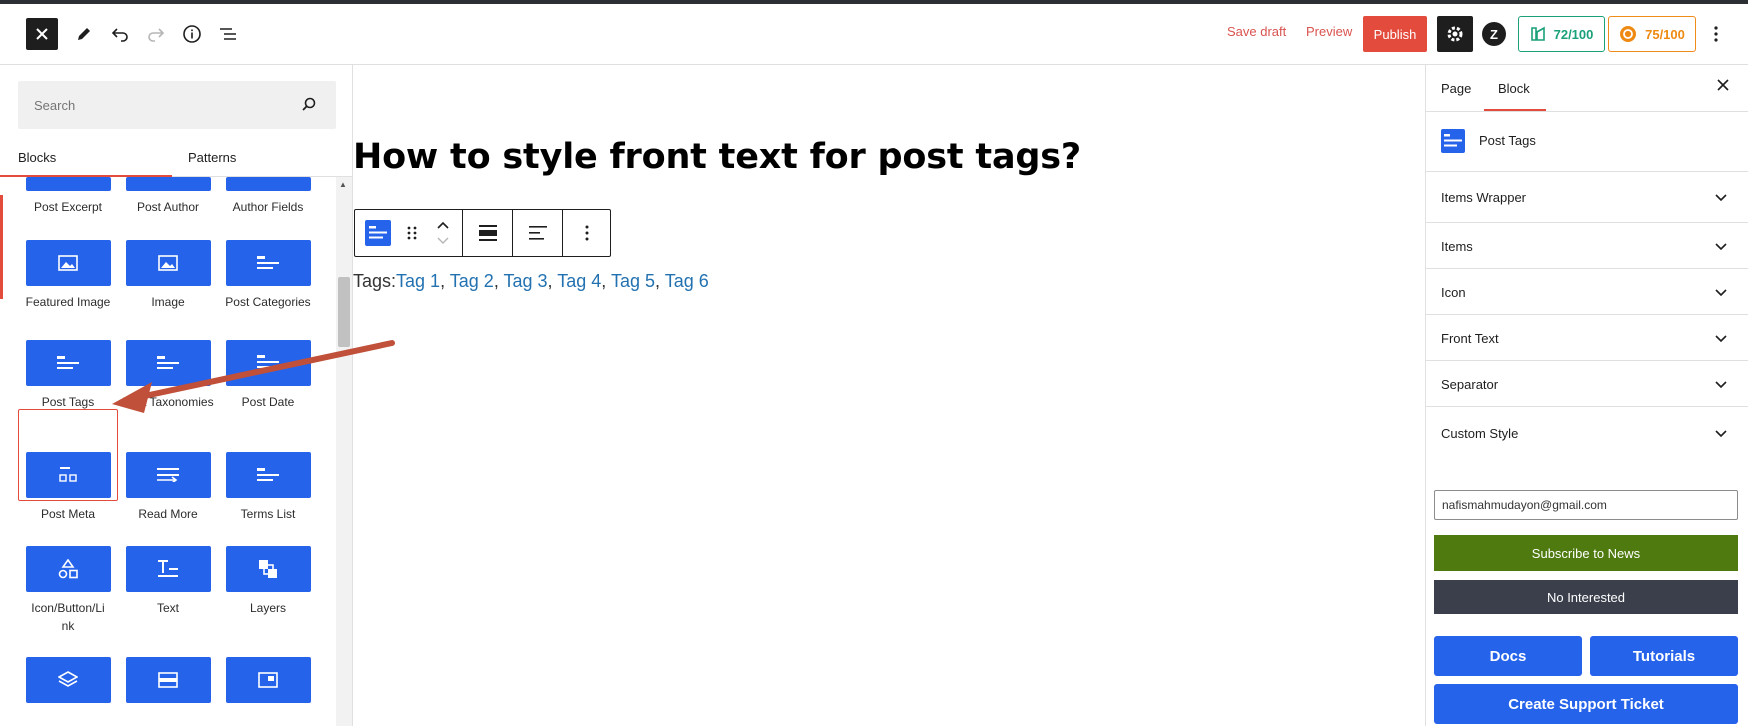 This screenshot has height=726, width=1748. Describe the element at coordinates (343, 184) in the screenshot. I see `scroll-up-arrow-icon: ▲` at that location.